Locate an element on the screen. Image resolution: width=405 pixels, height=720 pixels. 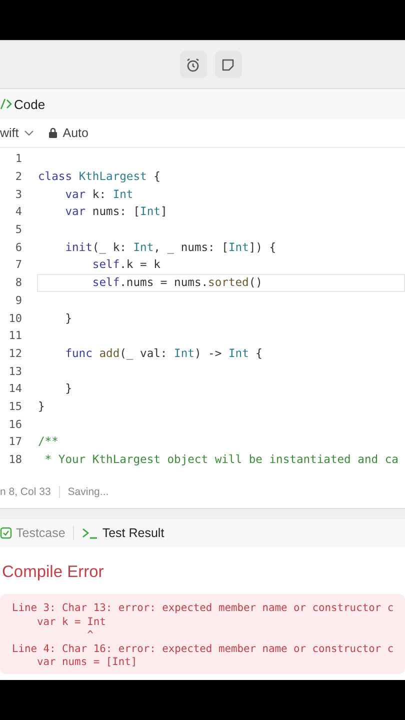
error-text: Line 4: Char 16: error: expected member name or constructor c is located at coordinates (203, 649).